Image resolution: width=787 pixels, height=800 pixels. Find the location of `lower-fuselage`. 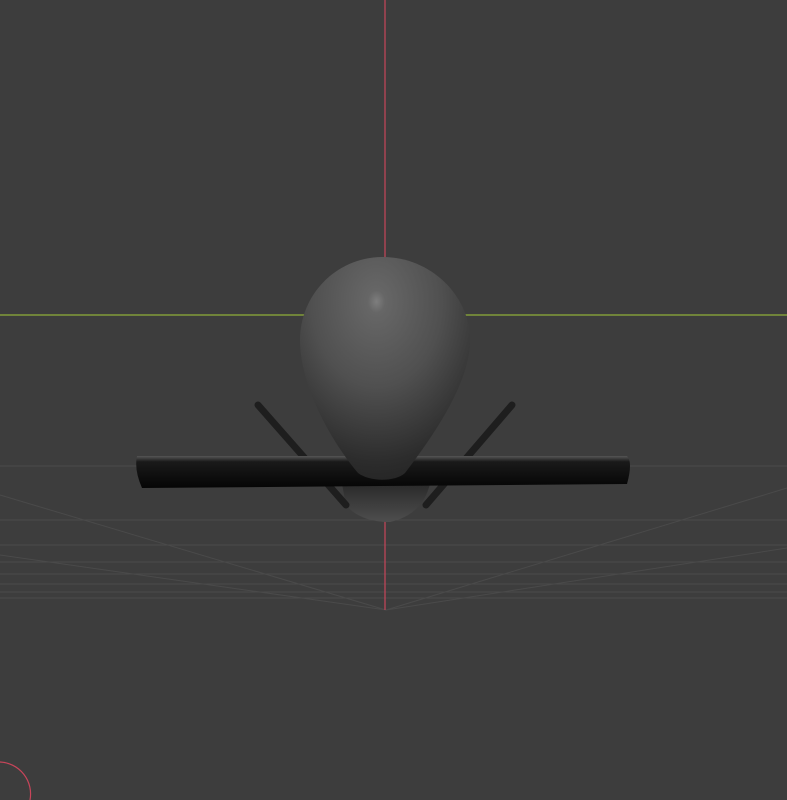

lower-fuselage is located at coordinates (386, 503).